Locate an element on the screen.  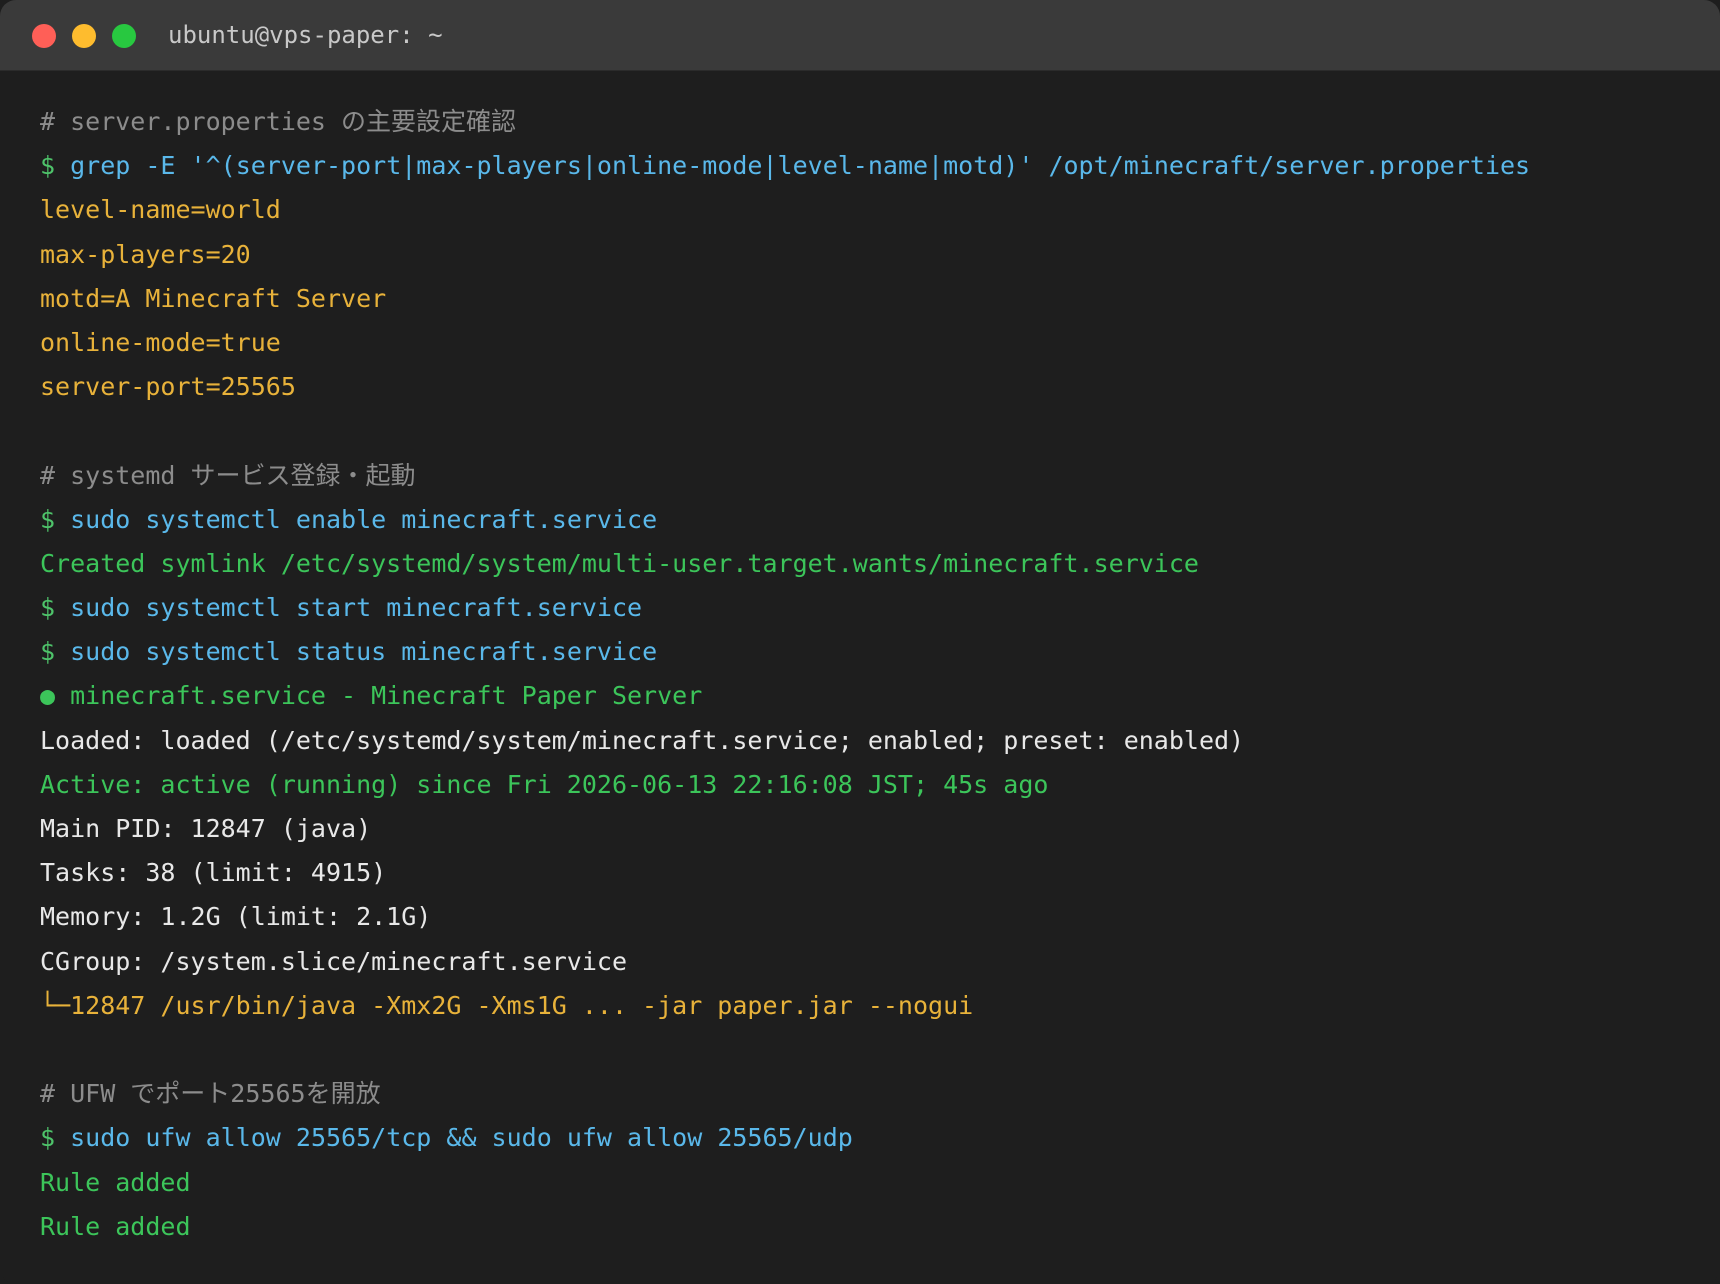
command-text: sudo systemctl enable minecraft.service is located at coordinates (364, 519).